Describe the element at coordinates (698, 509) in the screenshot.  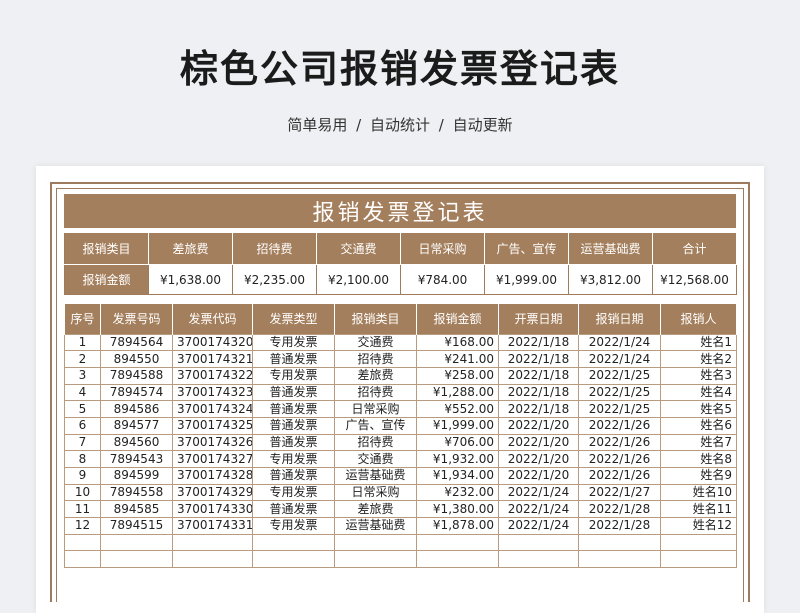
I see `cell-claimant: 姓名11` at that location.